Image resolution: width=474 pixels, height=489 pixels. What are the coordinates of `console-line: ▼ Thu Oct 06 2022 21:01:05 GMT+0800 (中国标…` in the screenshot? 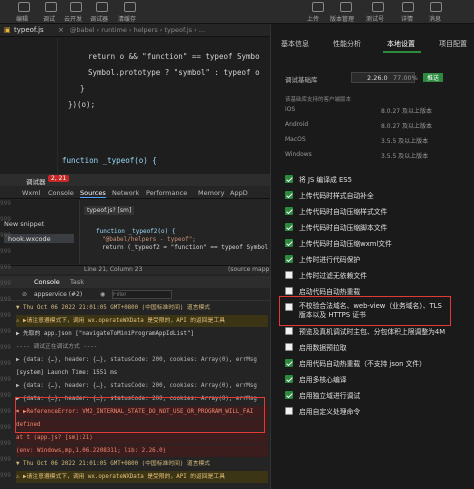 It's located at (113, 464).